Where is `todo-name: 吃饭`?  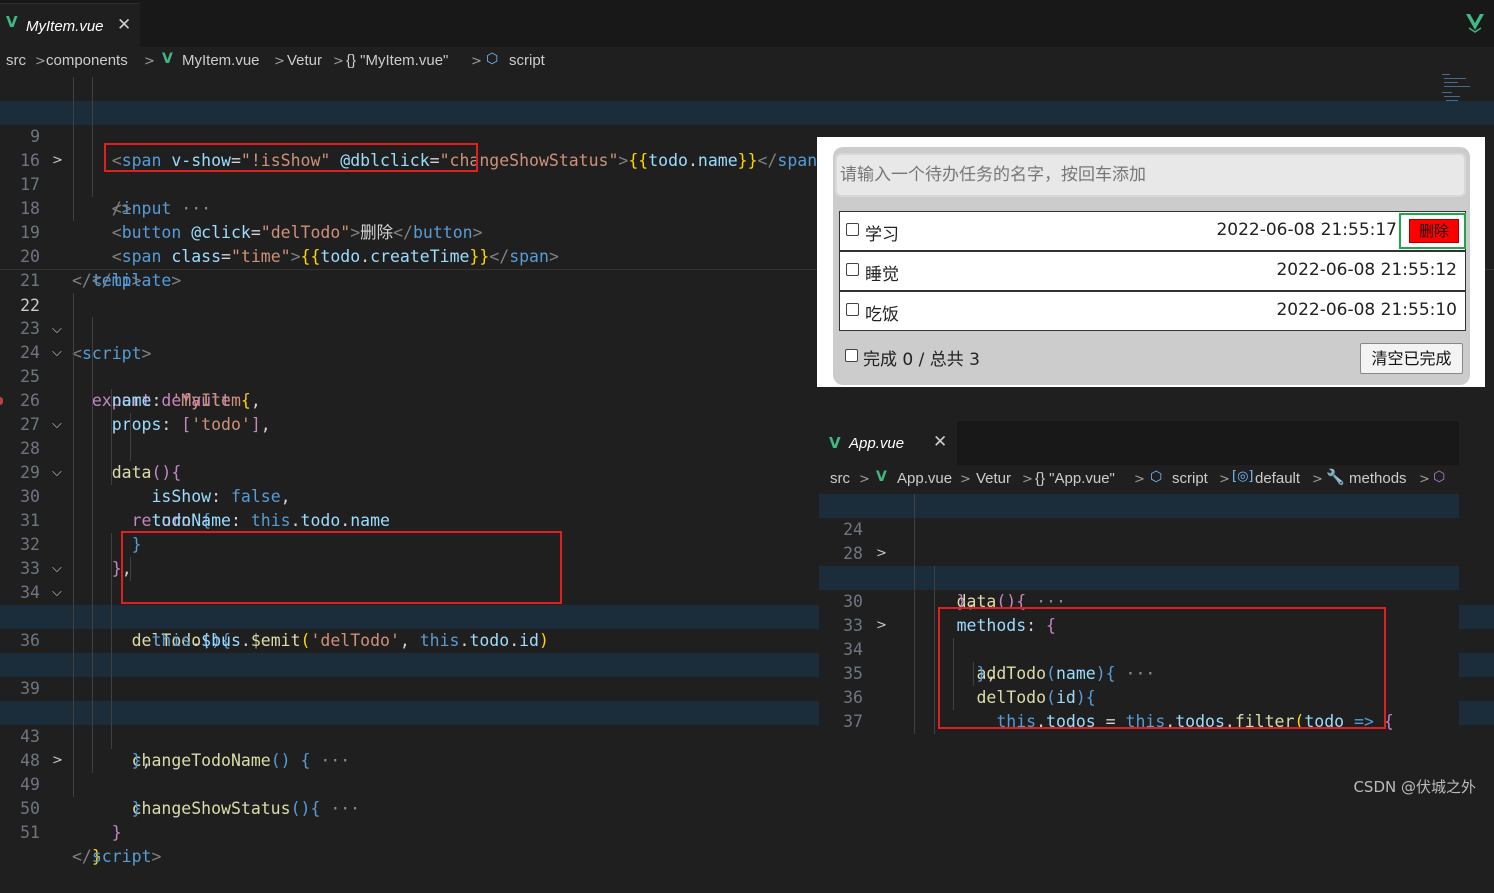
todo-name: 吃饭 is located at coordinates (882, 315).